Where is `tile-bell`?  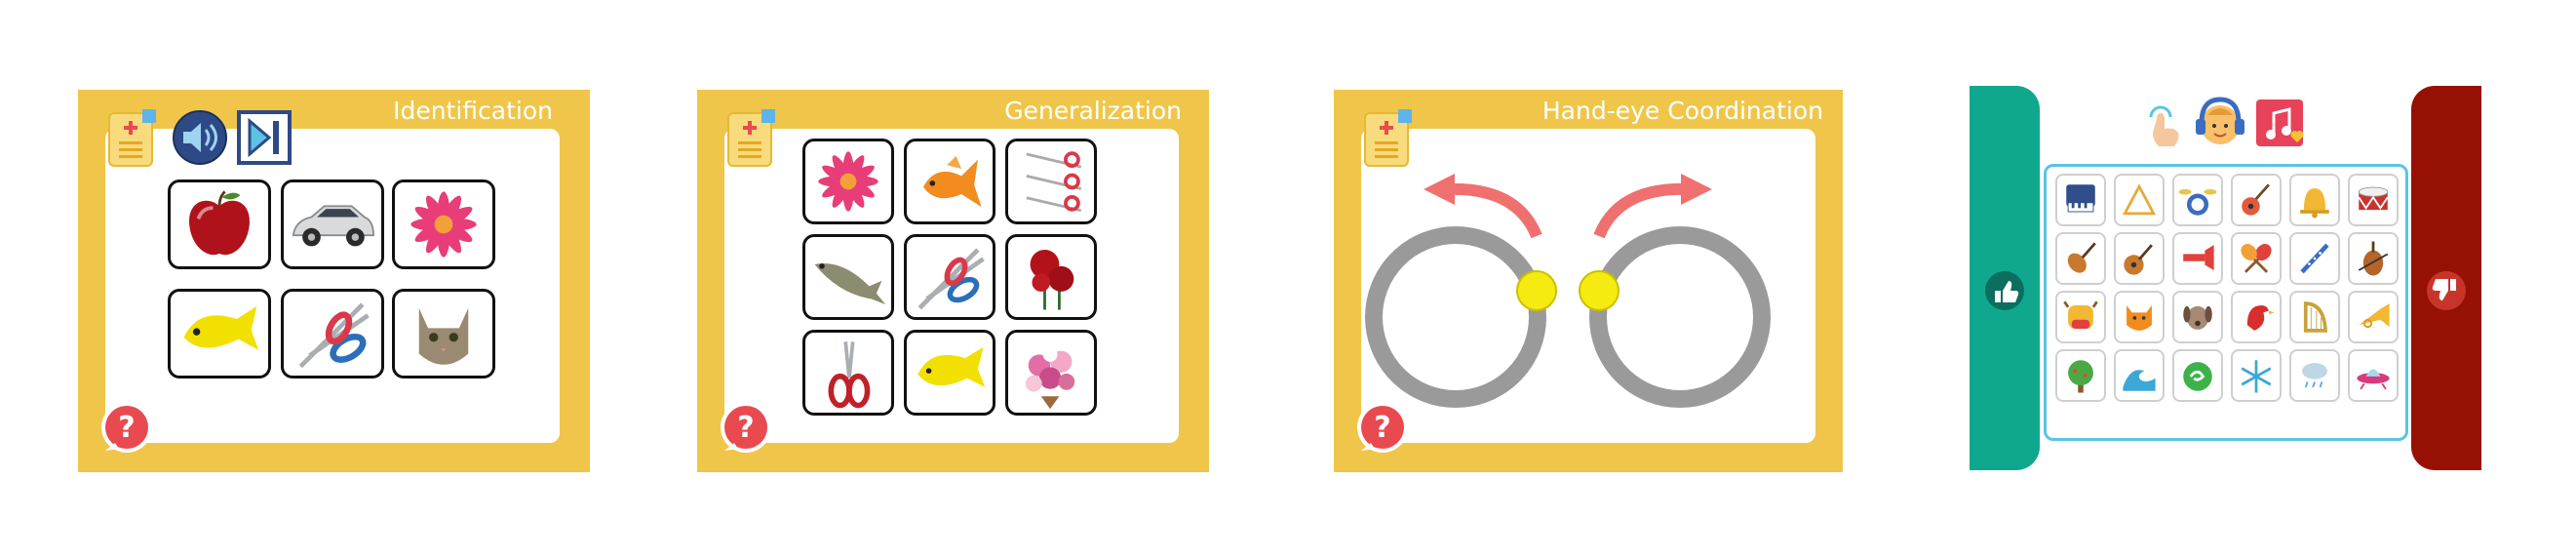 tile-bell is located at coordinates (2314, 200).